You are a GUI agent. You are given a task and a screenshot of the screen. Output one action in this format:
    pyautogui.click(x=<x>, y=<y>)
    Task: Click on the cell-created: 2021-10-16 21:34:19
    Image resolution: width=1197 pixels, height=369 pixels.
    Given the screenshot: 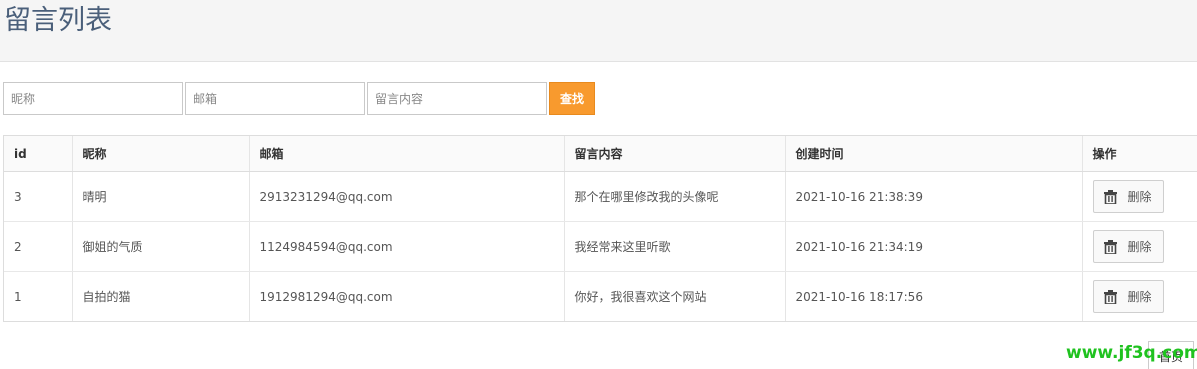 What is the action you would take?
    pyautogui.click(x=934, y=246)
    